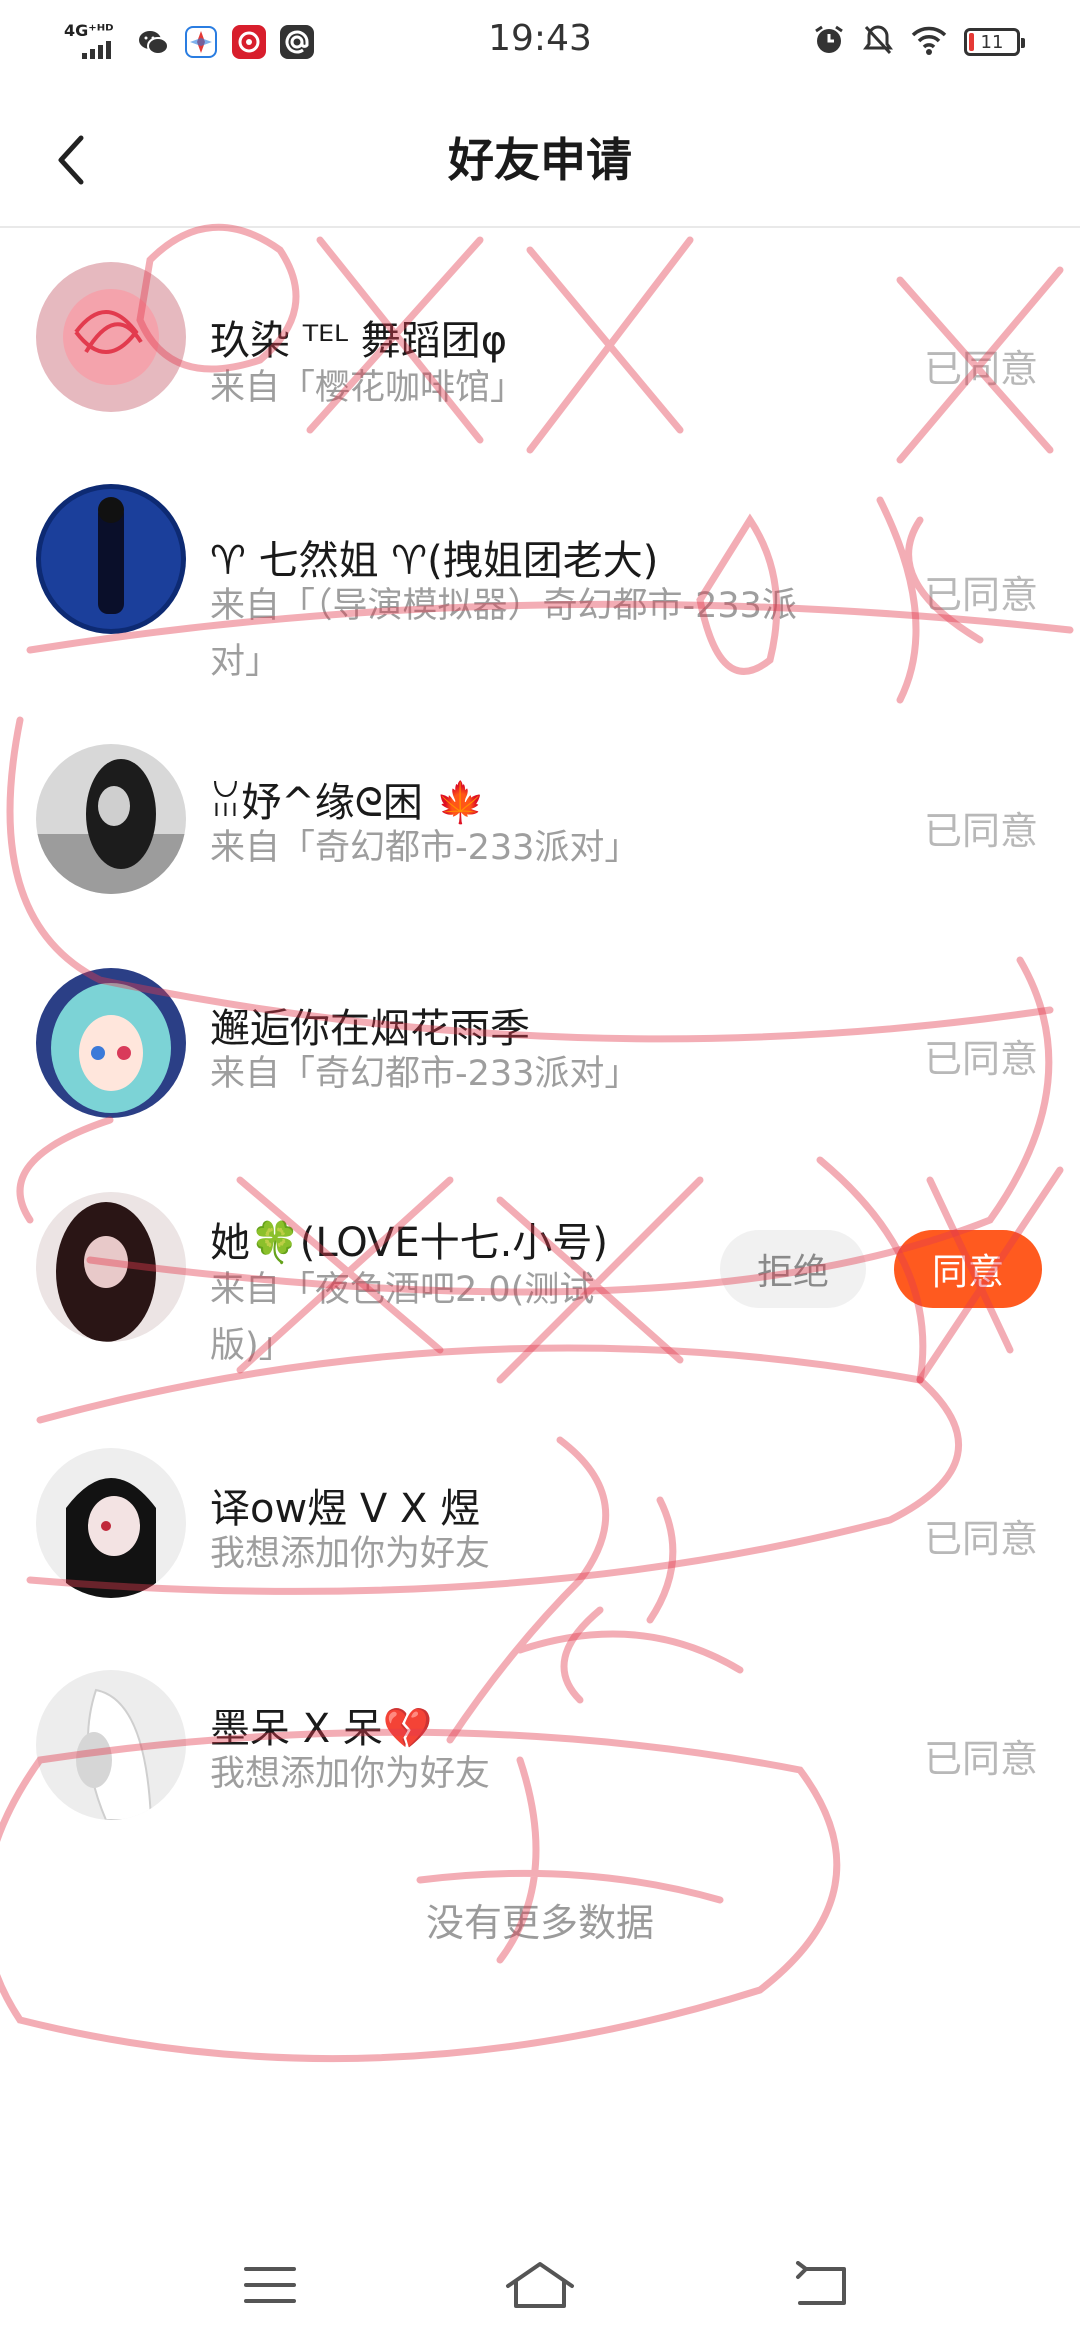  I want to click on battery-icon: 11, so click(994, 42).